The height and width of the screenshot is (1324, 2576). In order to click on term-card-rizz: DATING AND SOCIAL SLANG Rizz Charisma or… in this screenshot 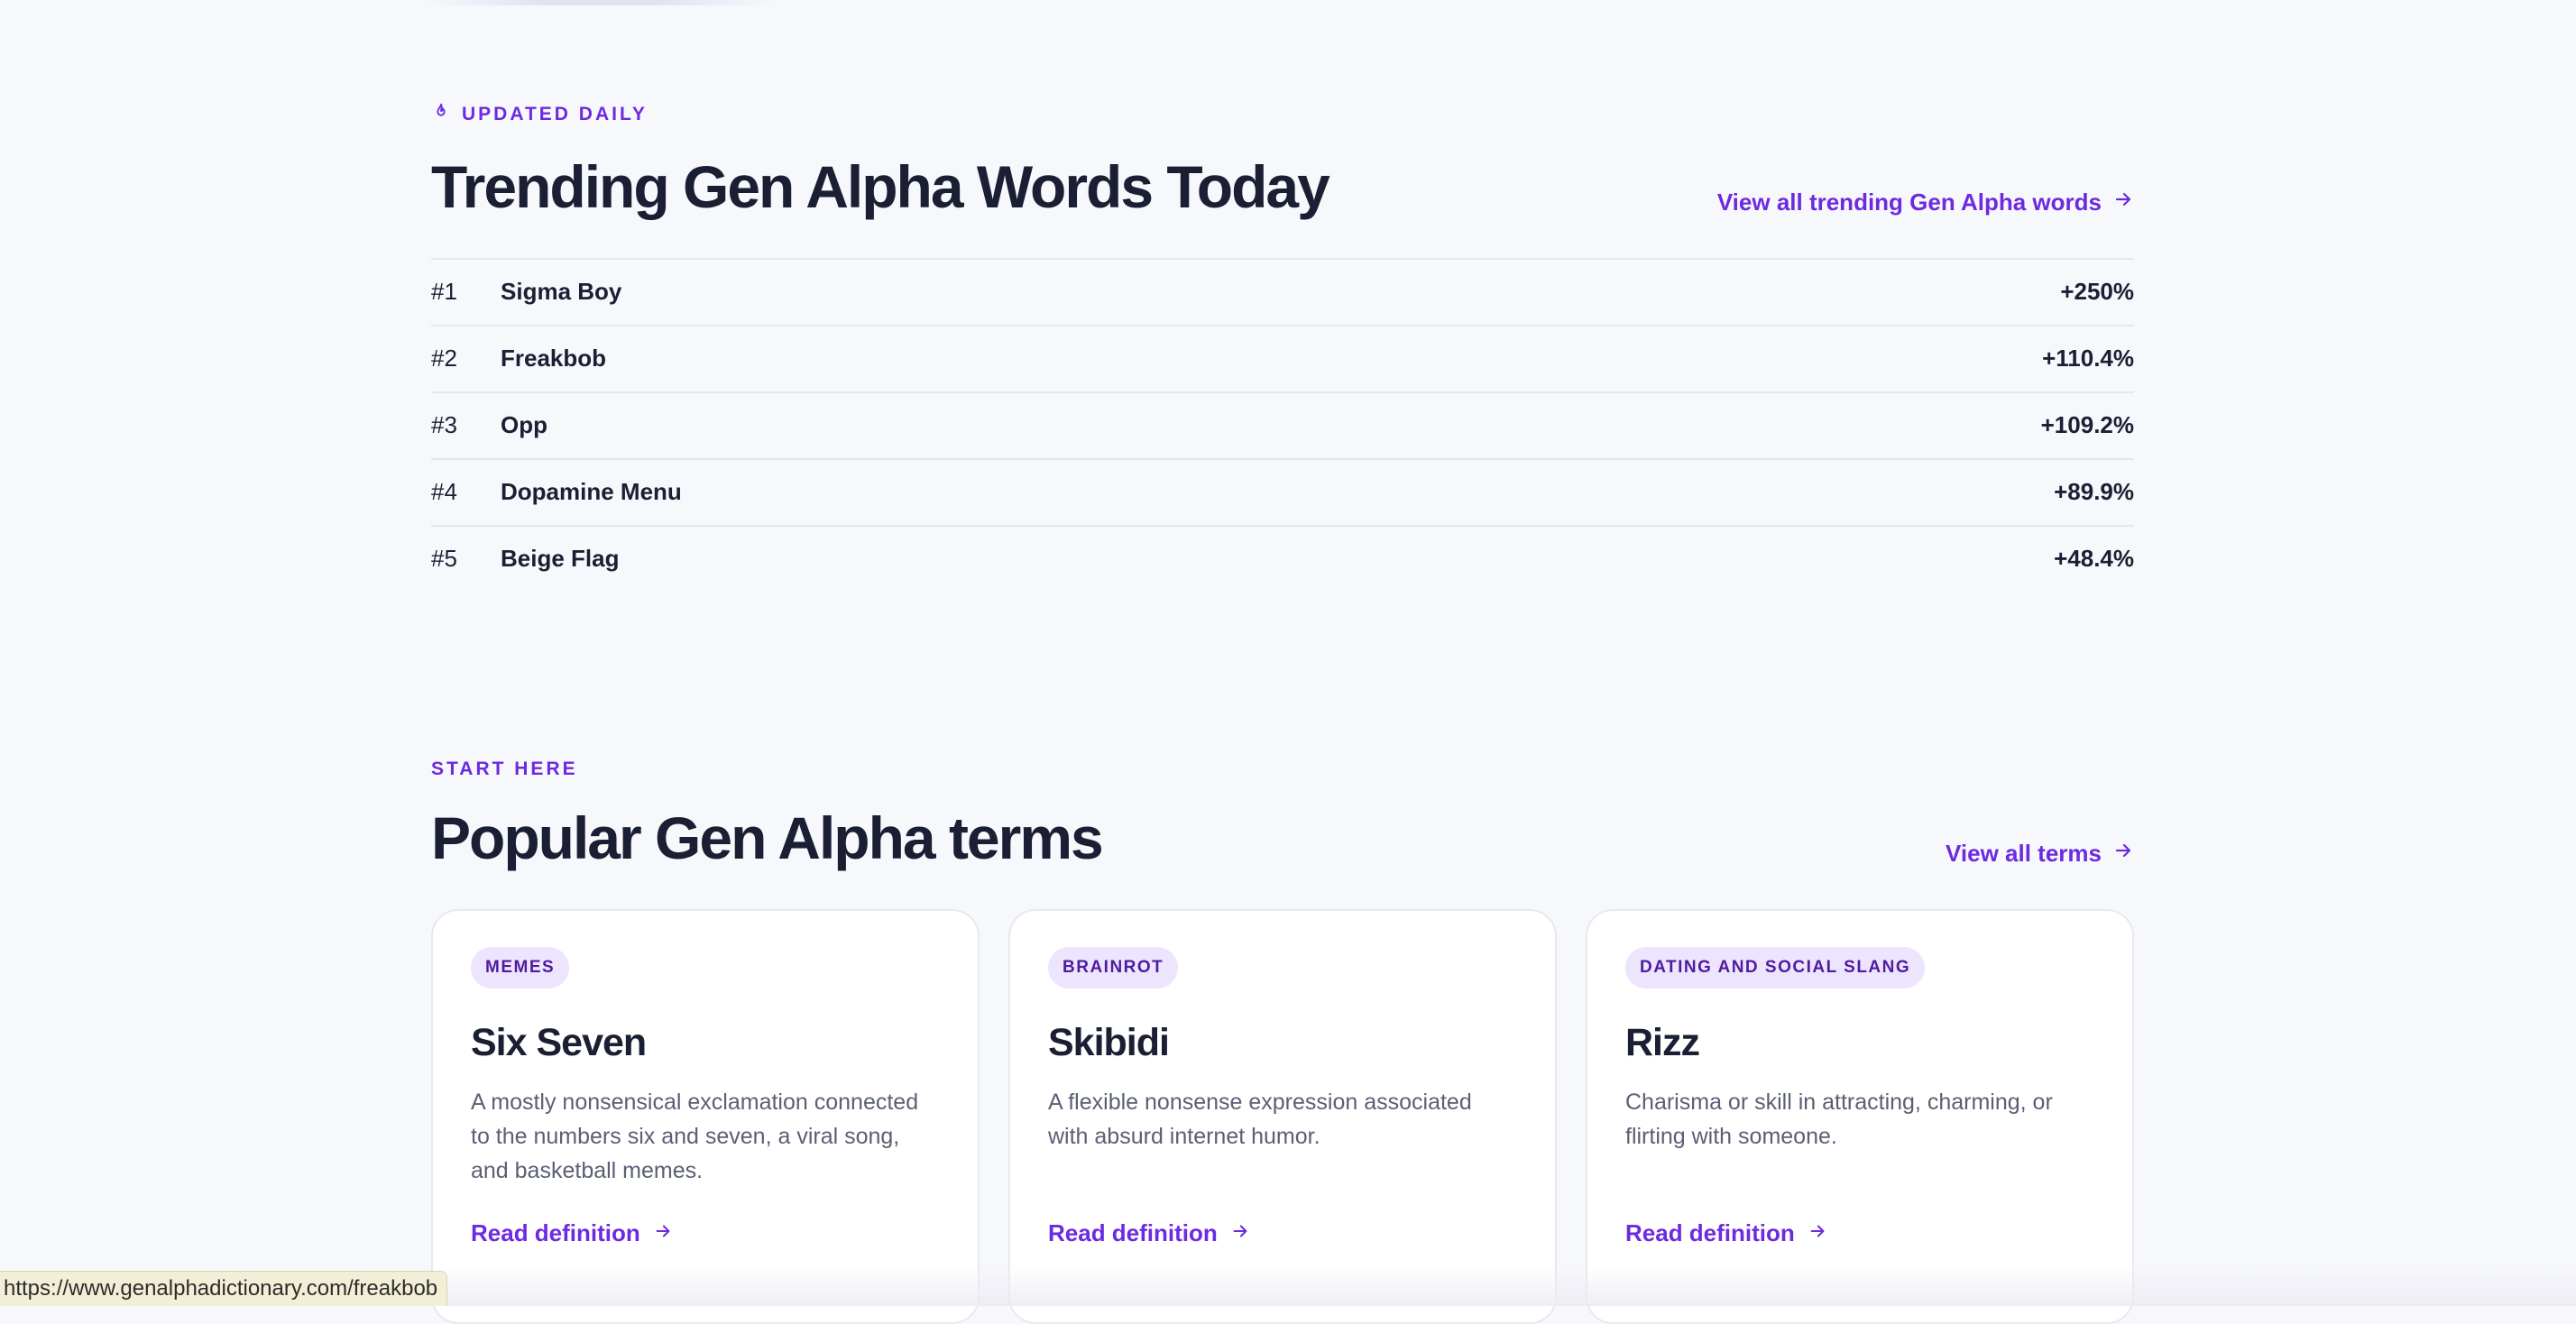, I will do `click(1860, 1116)`.